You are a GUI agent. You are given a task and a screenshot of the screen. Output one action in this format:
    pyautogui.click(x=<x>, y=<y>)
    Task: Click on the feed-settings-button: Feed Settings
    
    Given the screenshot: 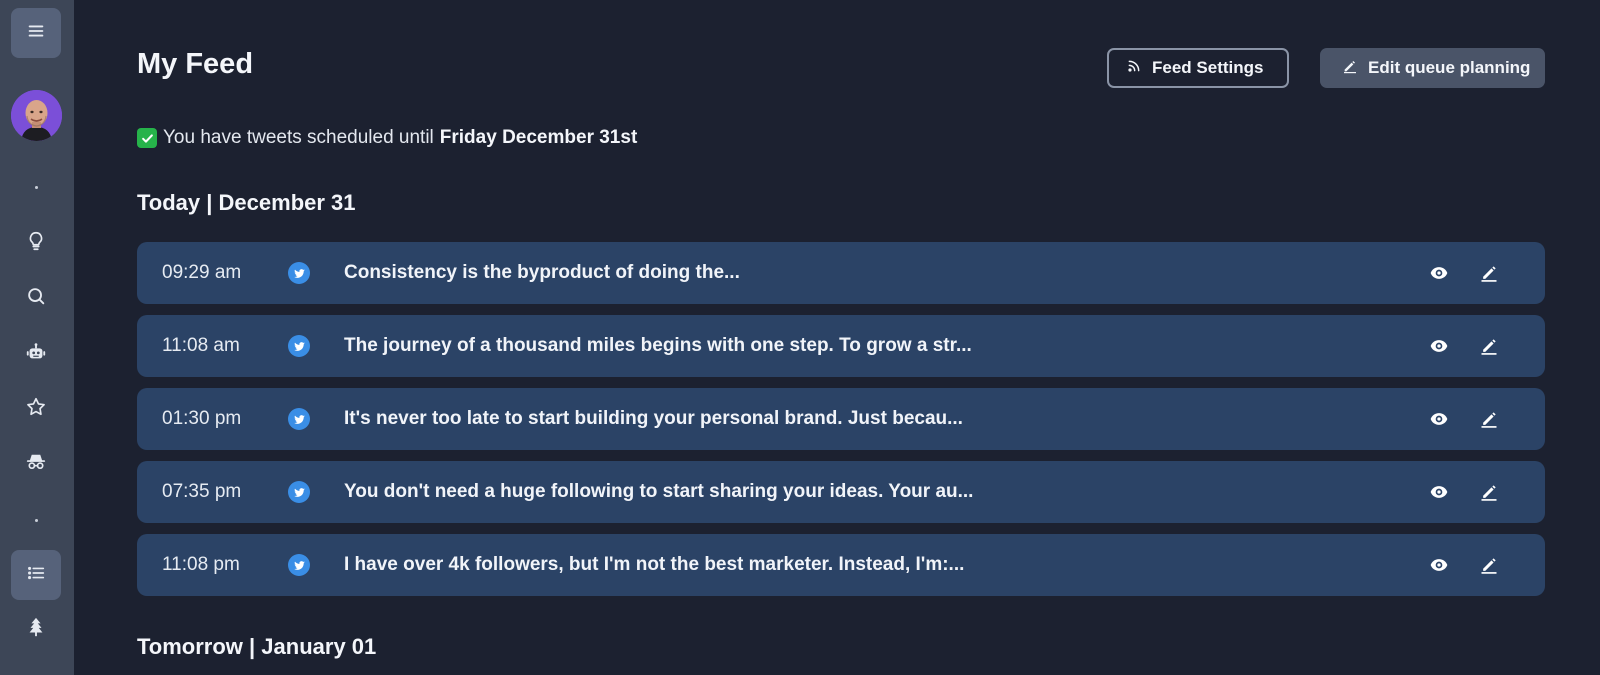 What is the action you would take?
    pyautogui.click(x=1198, y=68)
    